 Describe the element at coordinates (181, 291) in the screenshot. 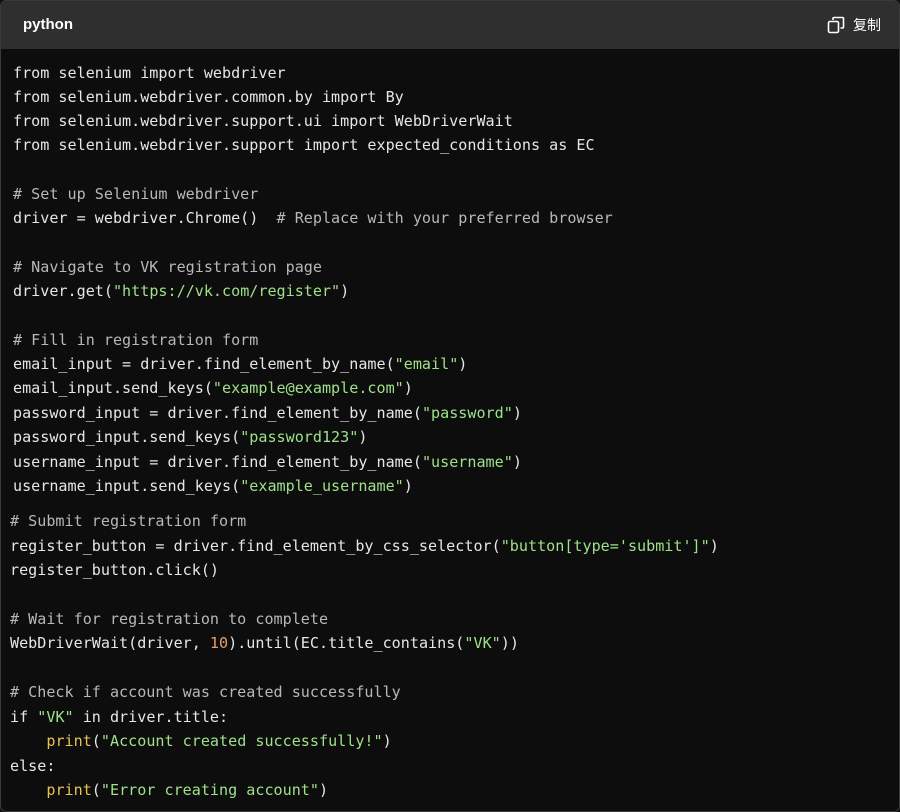

I see `code-line: driver.get("https://vk.com/register")` at that location.